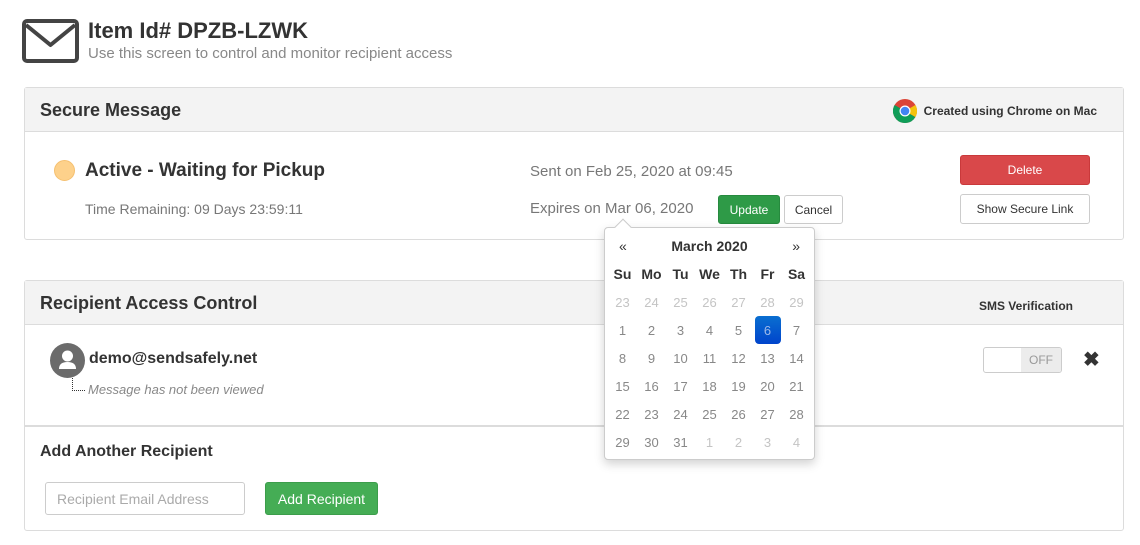  I want to click on weekday-label: Mo, so click(651, 274).